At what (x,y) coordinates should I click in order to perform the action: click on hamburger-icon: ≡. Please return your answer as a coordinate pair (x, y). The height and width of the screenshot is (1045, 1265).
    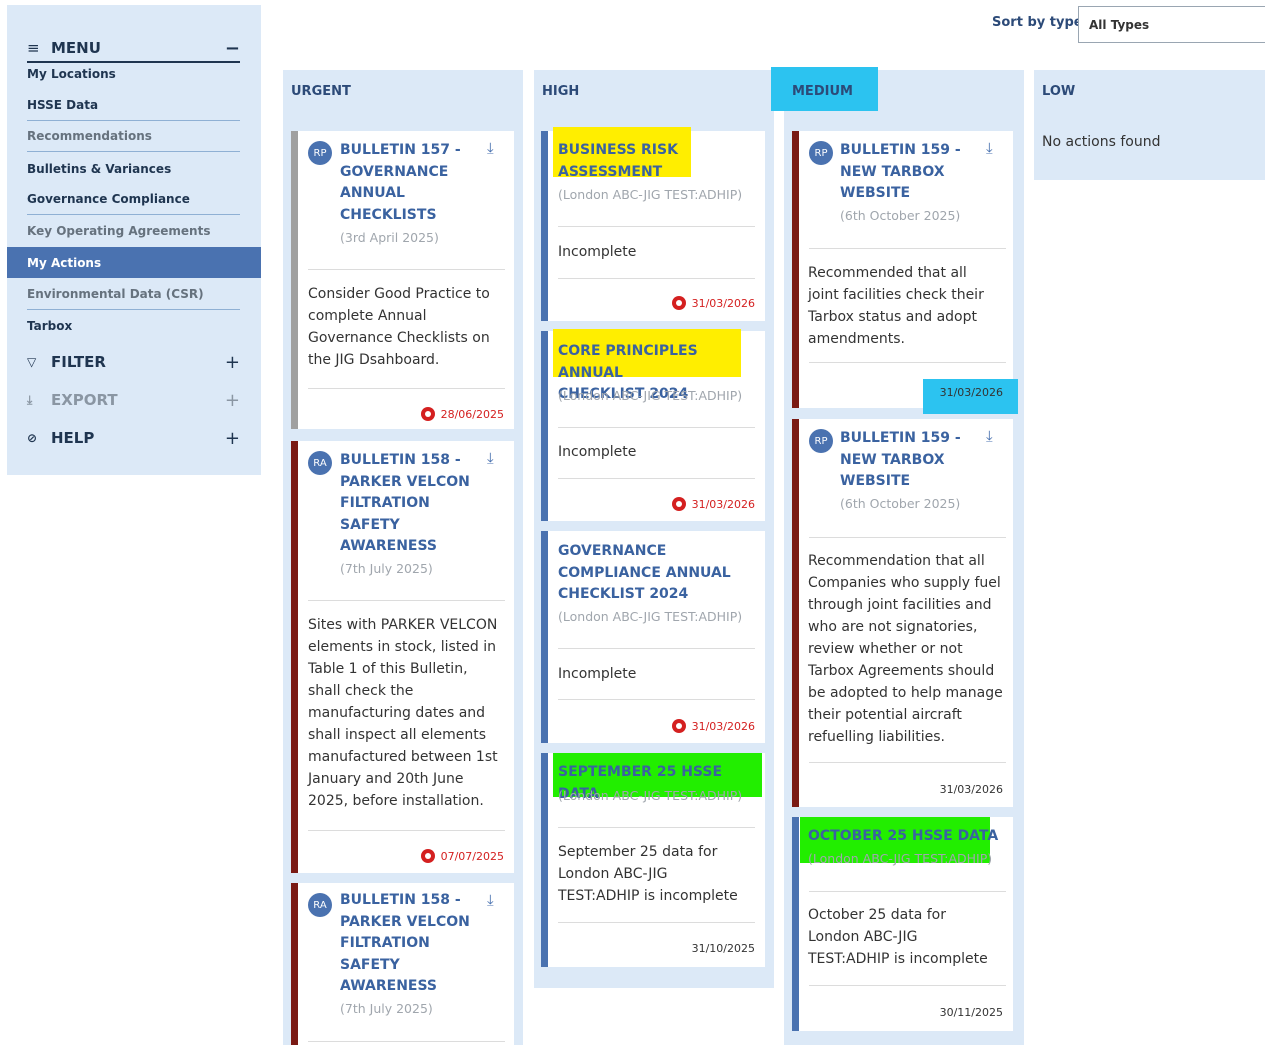
    Looking at the image, I should click on (33, 48).